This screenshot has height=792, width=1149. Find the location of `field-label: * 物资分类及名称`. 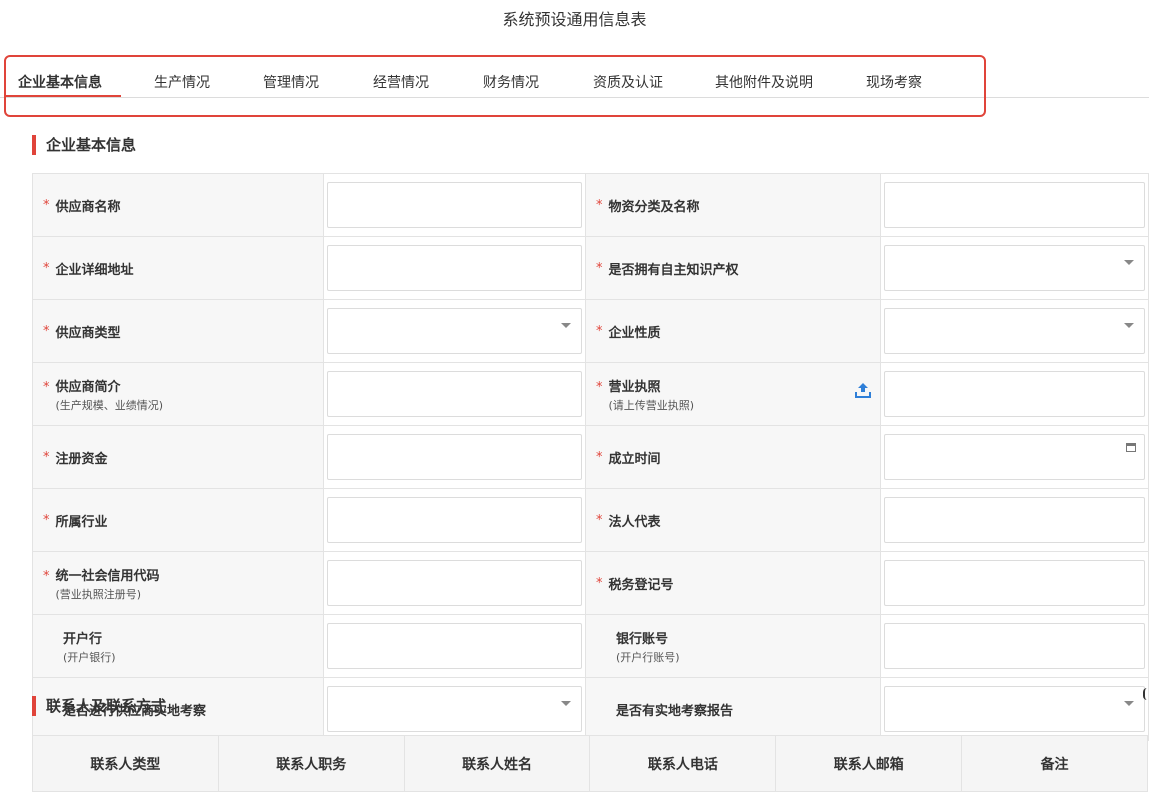

field-label: * 物资分类及名称 is located at coordinates (738, 205).